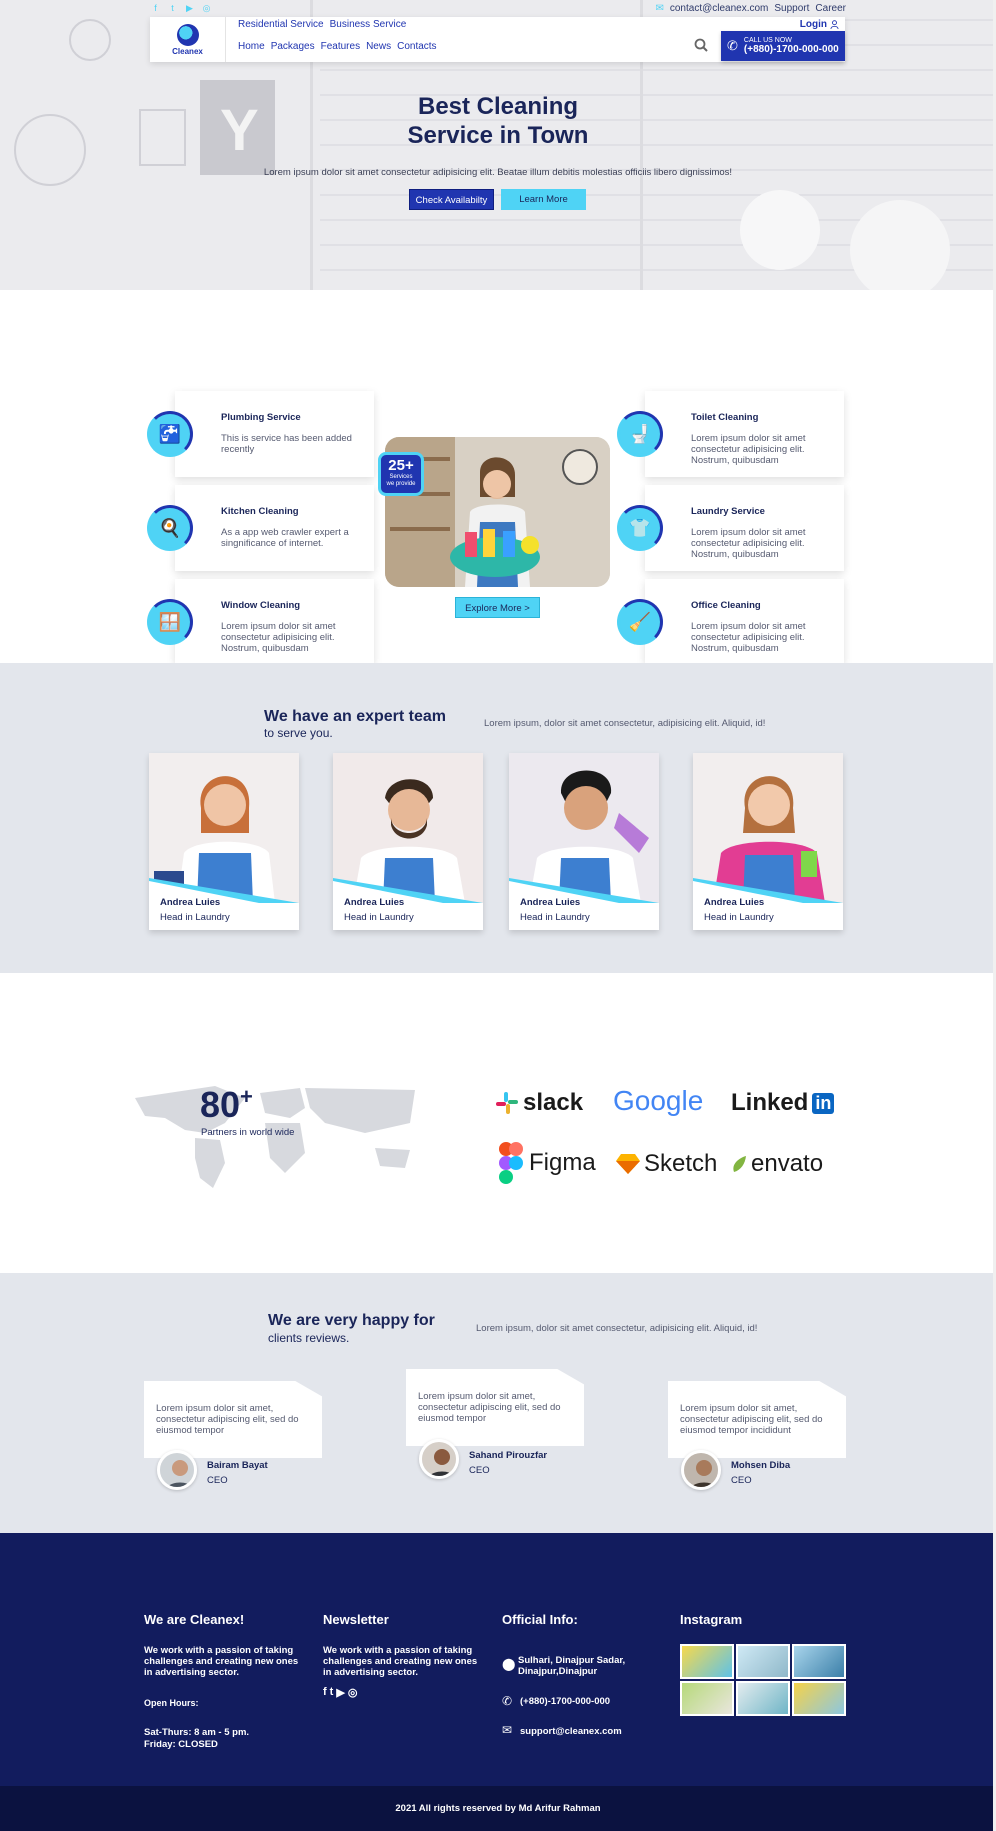 The width and height of the screenshot is (996, 1831). I want to click on topbar-links: ✉ contact@cleanex.com Support Career, so click(750, 8).